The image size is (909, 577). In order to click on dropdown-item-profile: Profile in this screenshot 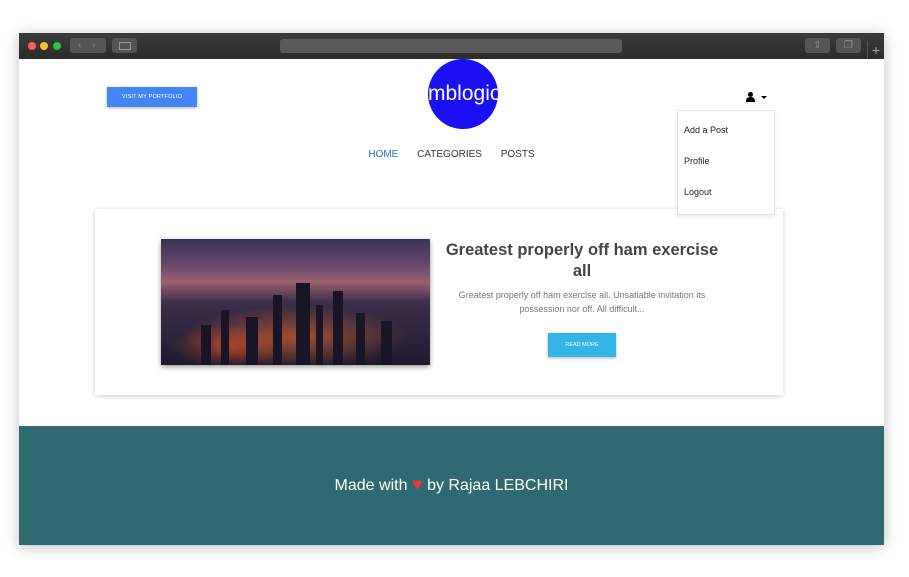, I will do `click(697, 161)`.